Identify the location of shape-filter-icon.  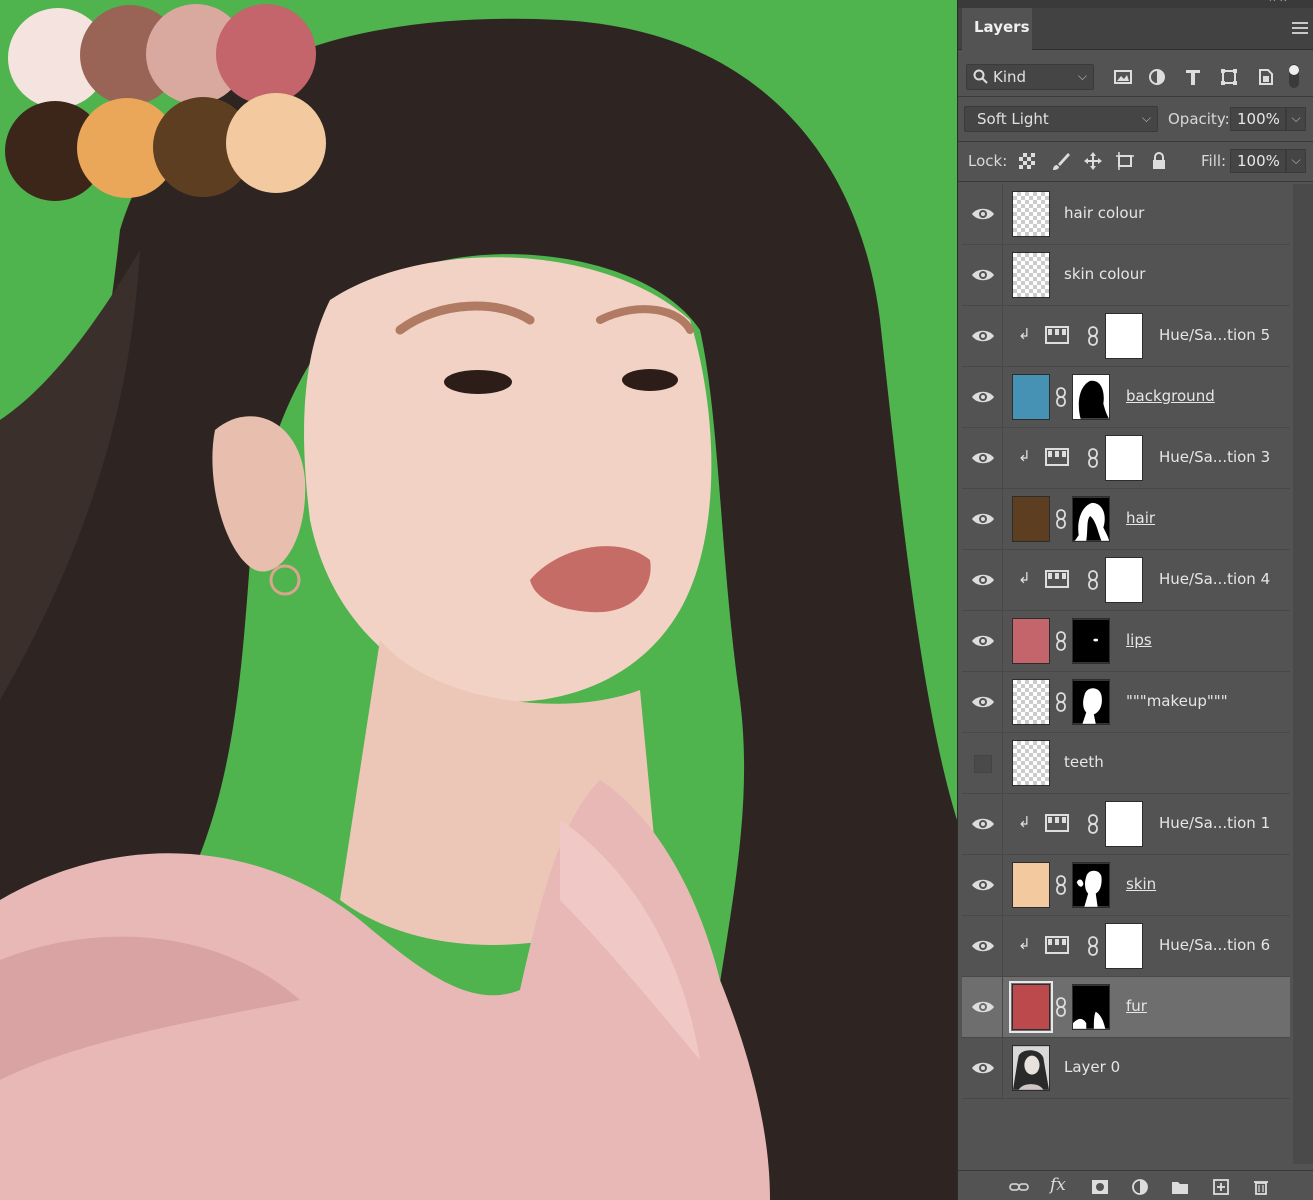
(1229, 77).